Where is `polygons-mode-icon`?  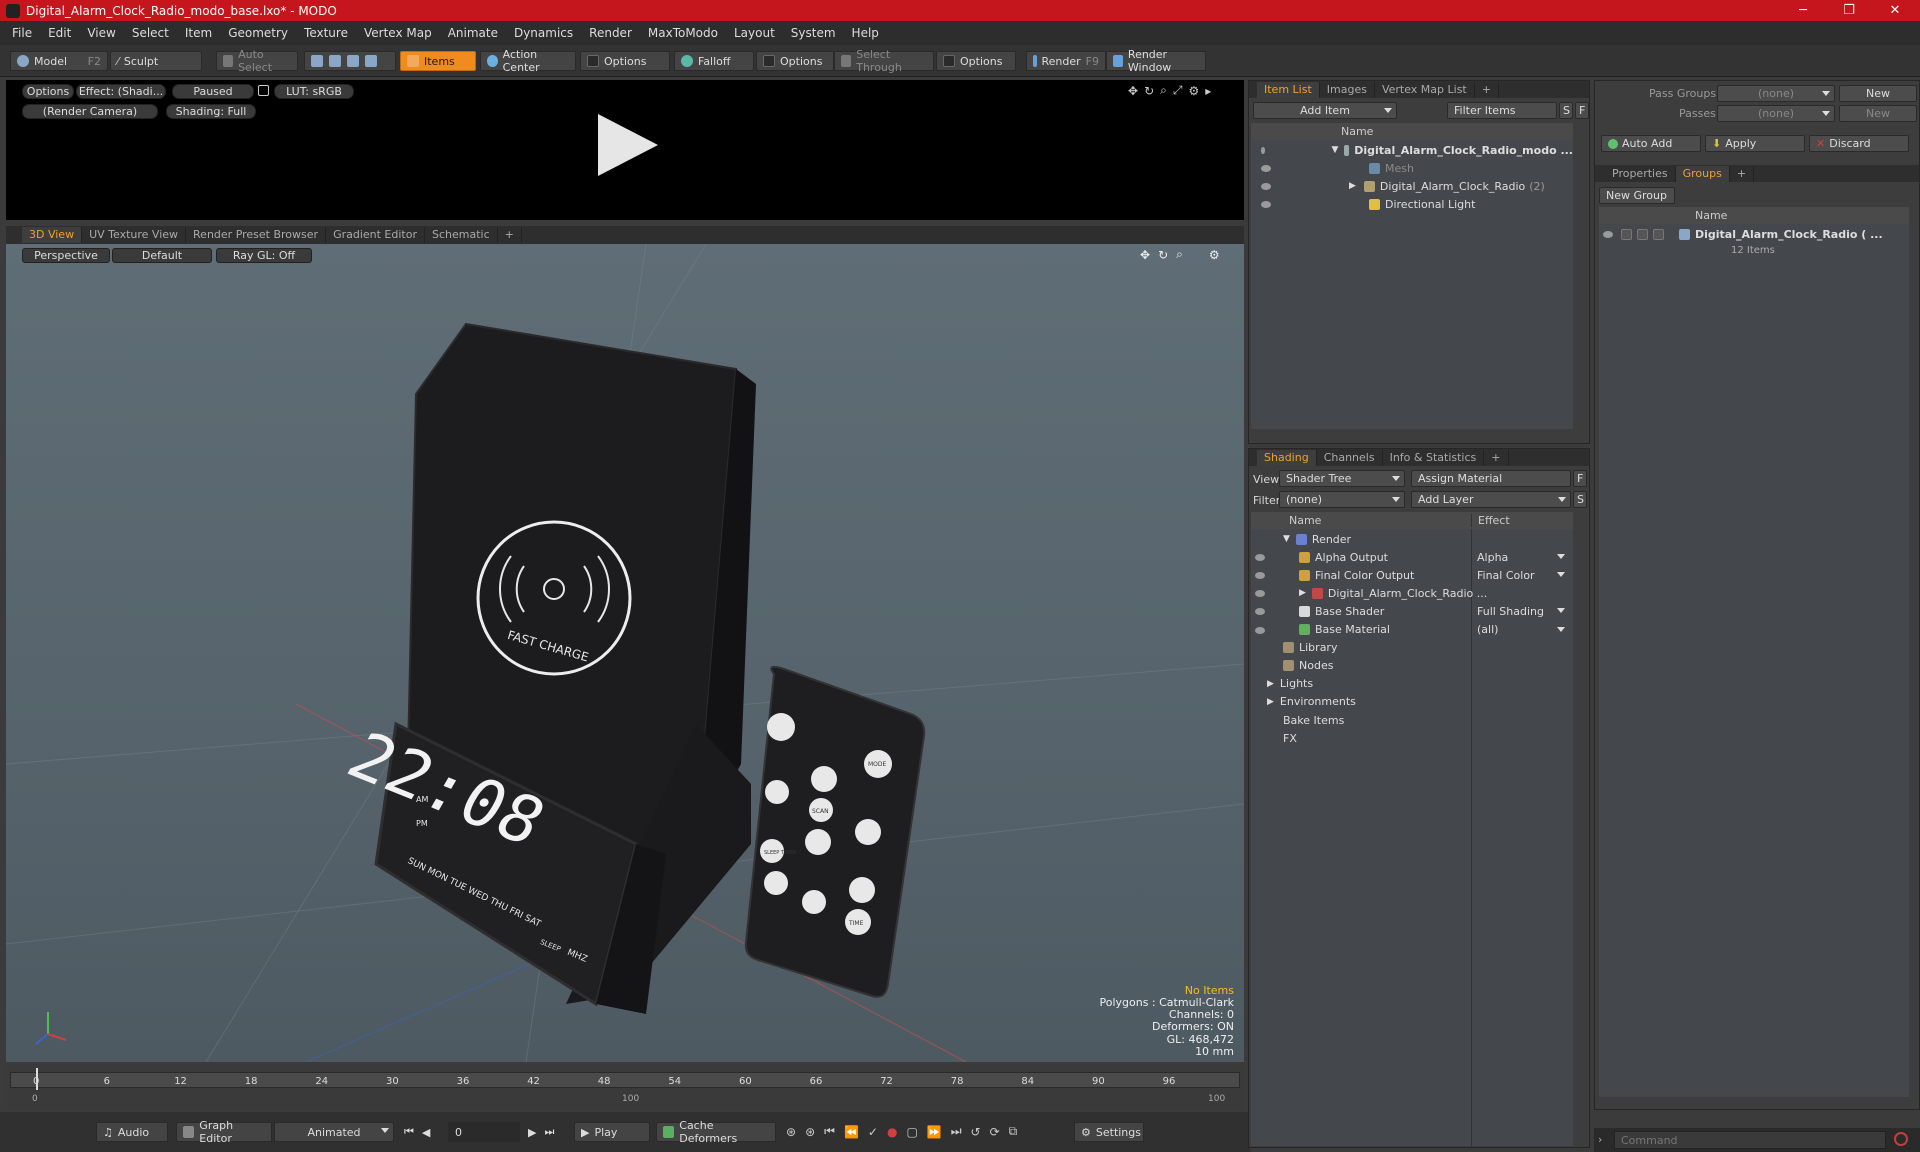 polygons-mode-icon is located at coordinates (353, 61).